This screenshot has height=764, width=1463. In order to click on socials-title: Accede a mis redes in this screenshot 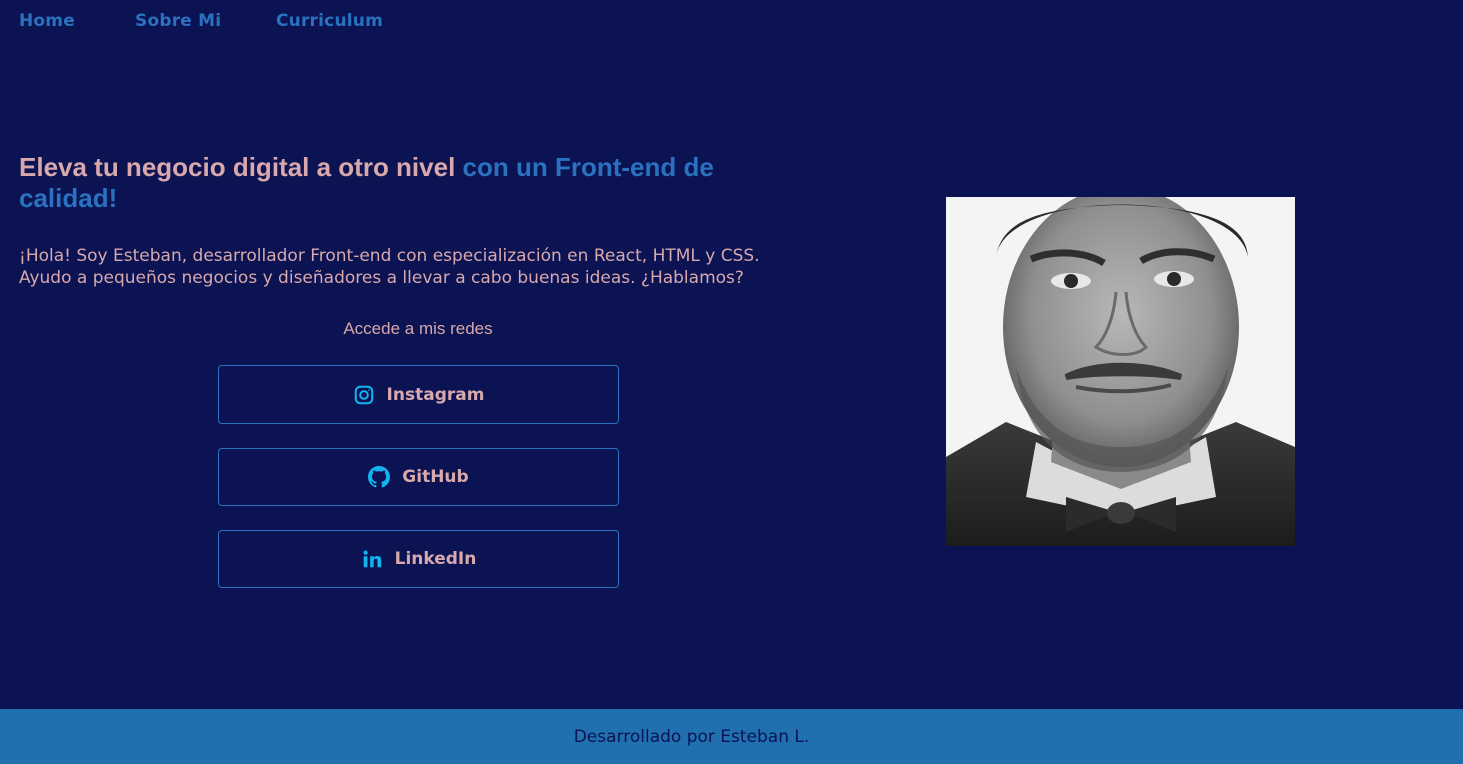, I will do `click(418, 328)`.